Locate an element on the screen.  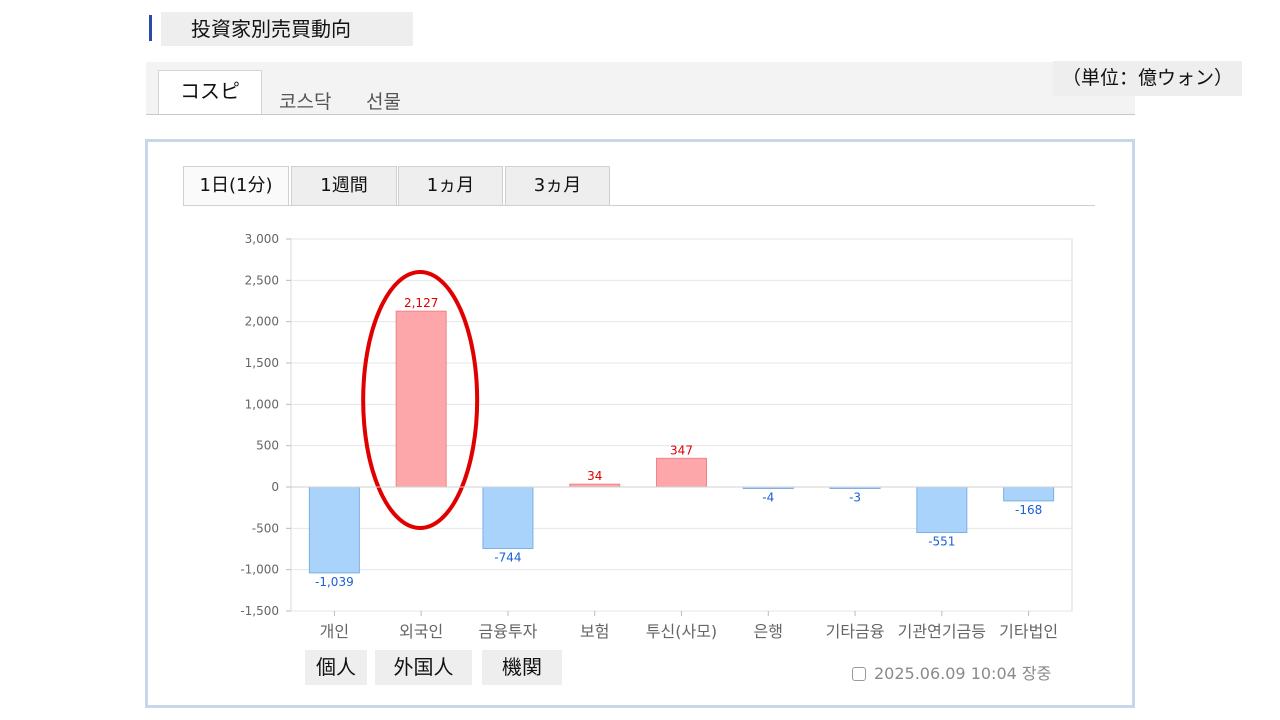
y-tick-label: -1,500 is located at coordinates (259, 611).